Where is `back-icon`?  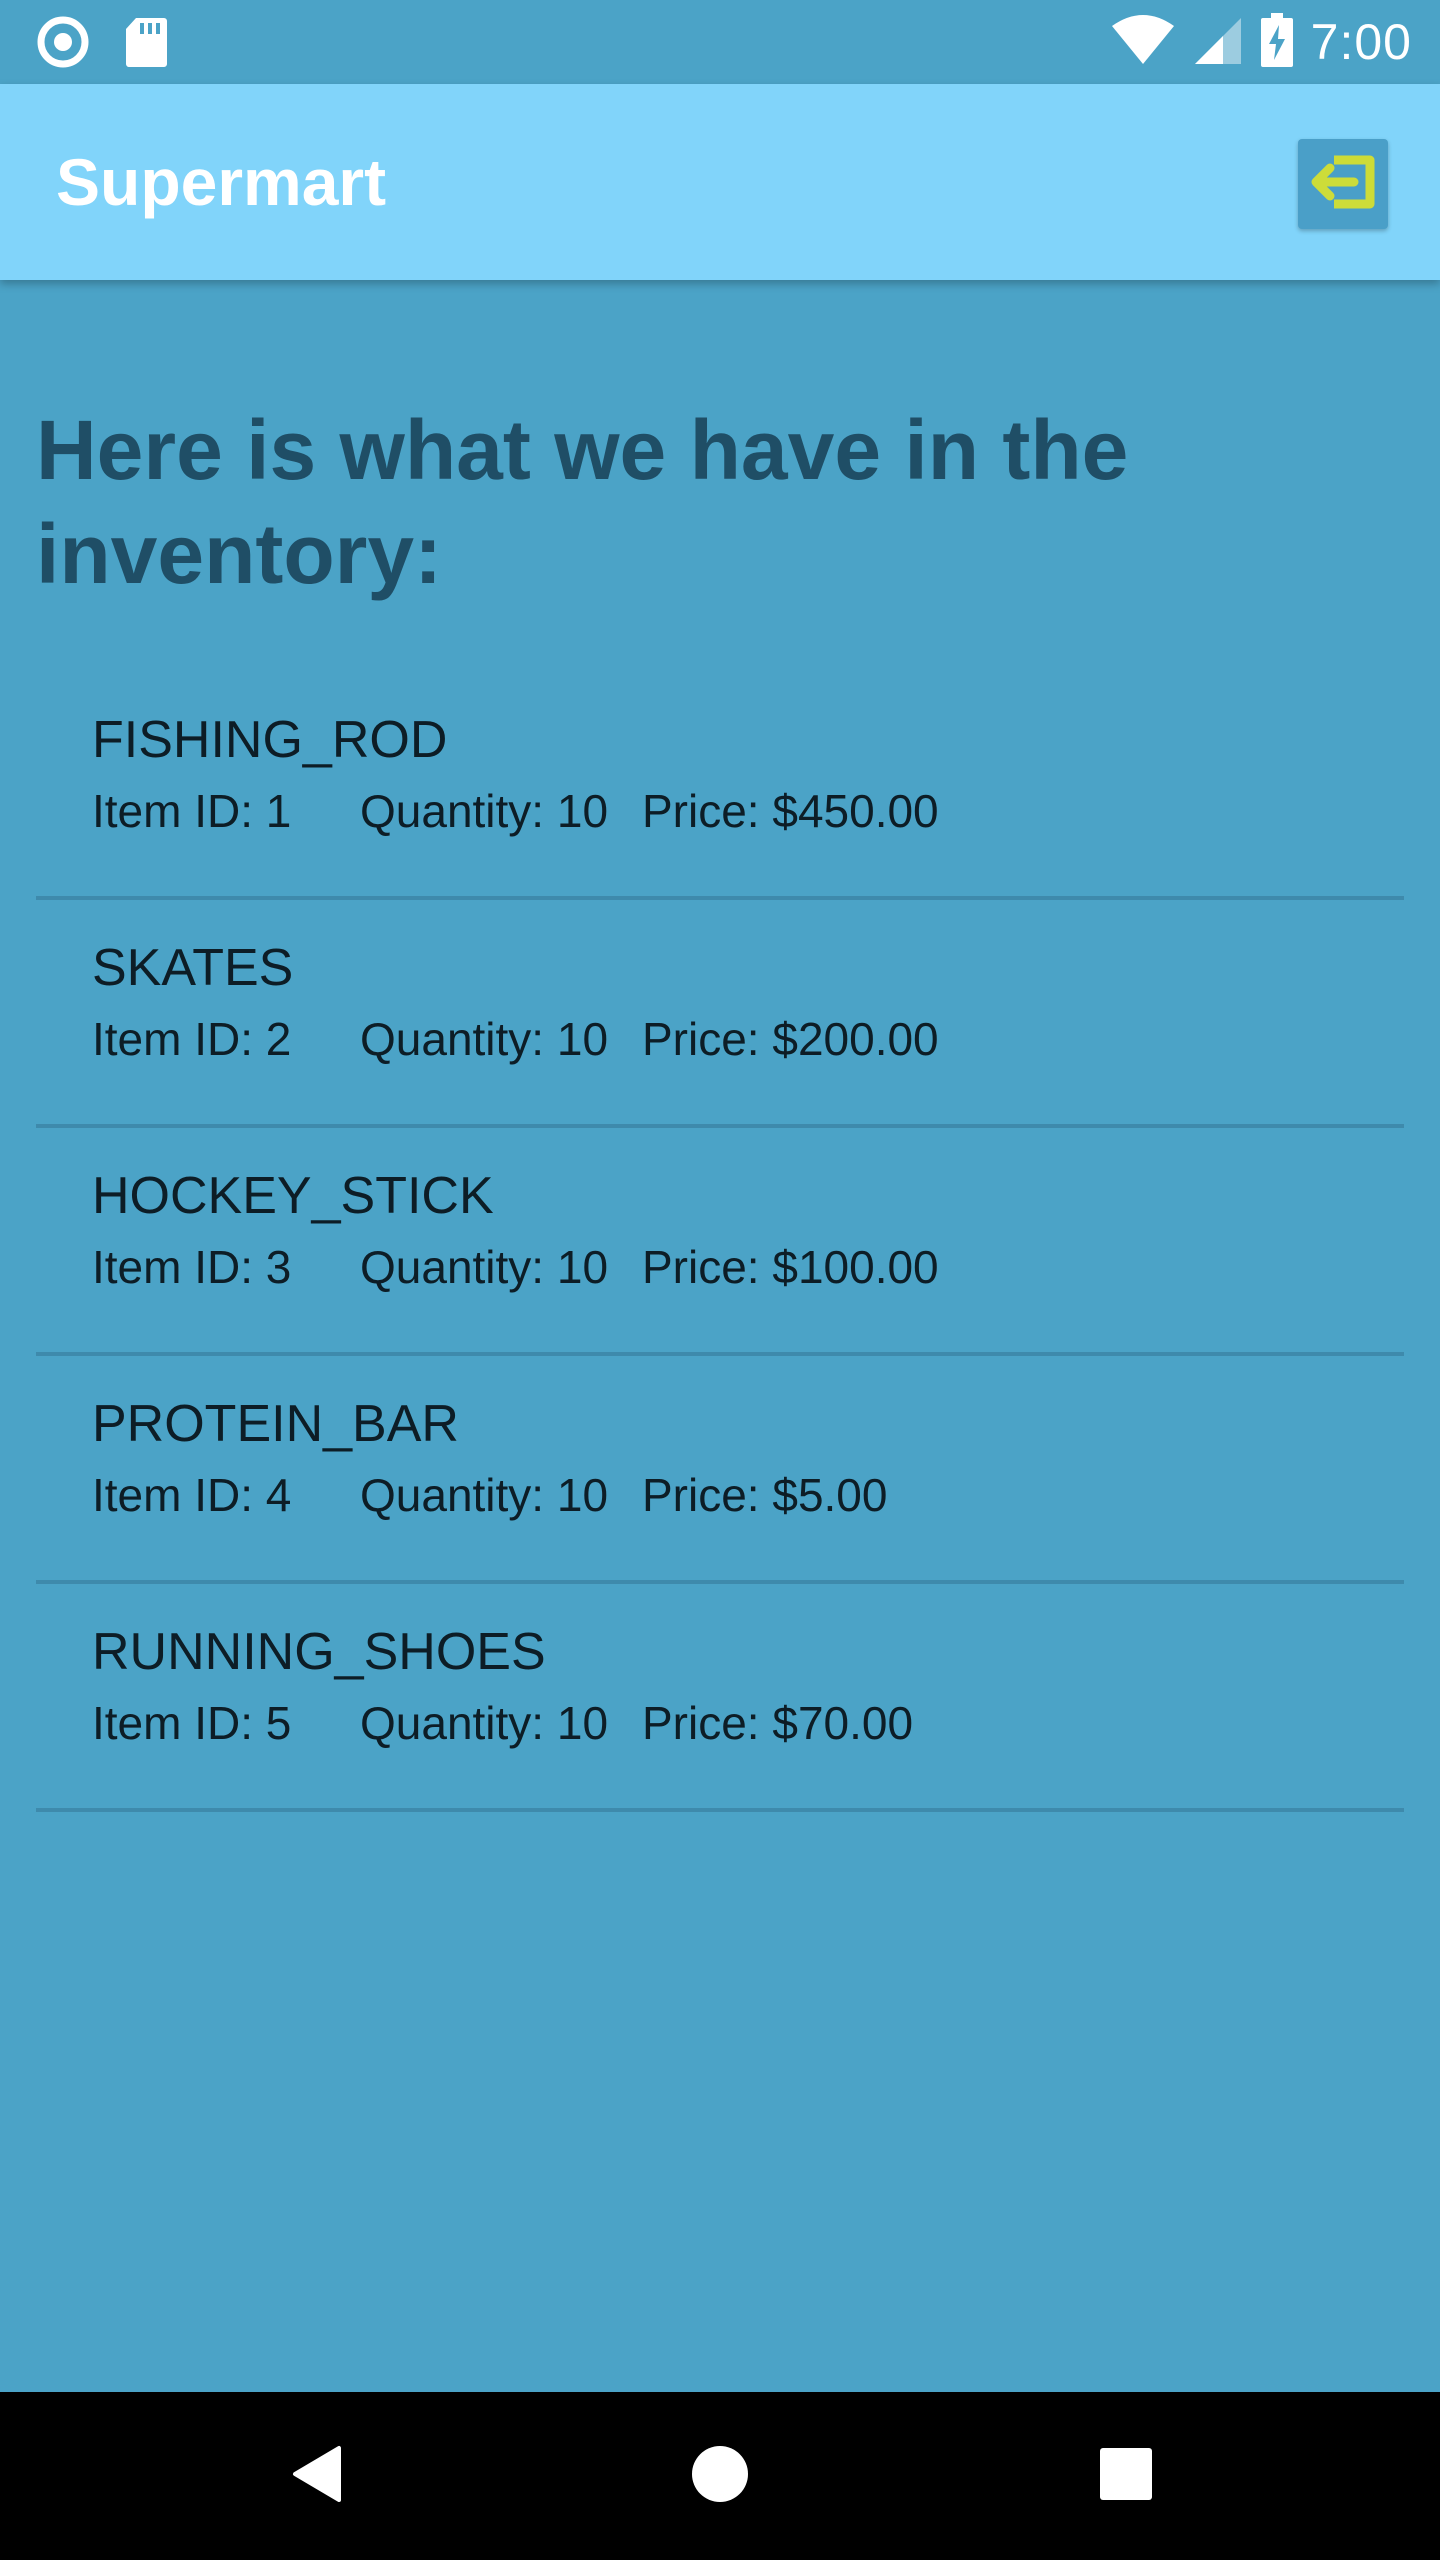 back-icon is located at coordinates (316, 2476).